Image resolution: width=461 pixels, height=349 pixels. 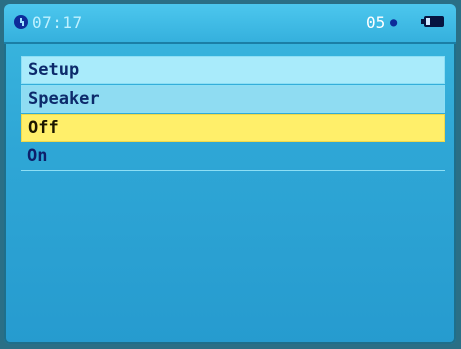 I want to click on speaker-icon: ●, so click(x=394, y=22).